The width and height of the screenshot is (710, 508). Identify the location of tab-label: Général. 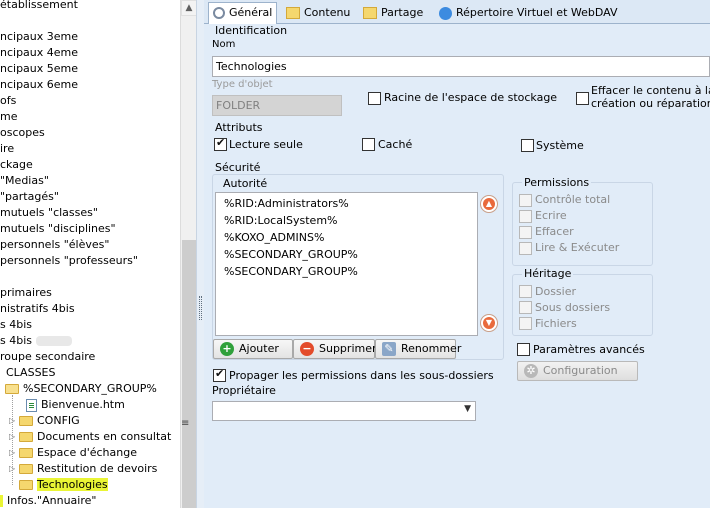
(251, 12).